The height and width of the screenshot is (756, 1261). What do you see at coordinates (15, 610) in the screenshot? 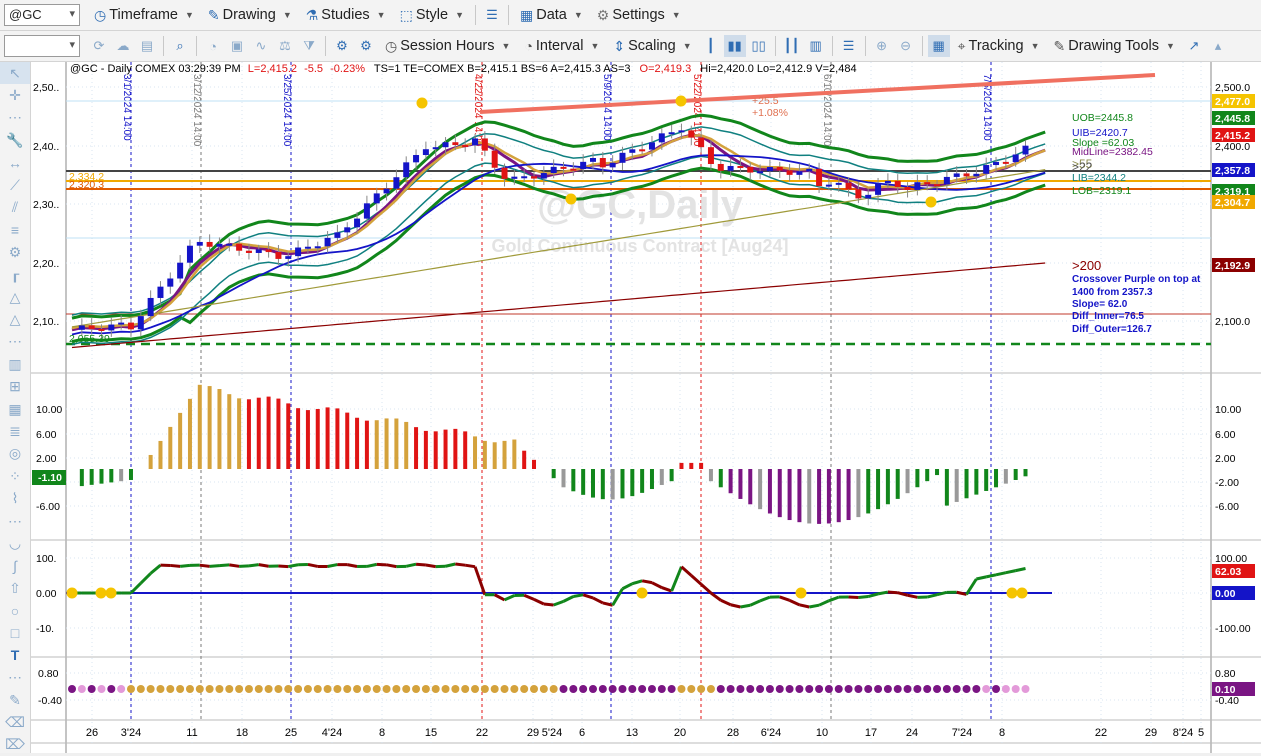
I see `ellipse-icon: ○` at bounding box center [15, 610].